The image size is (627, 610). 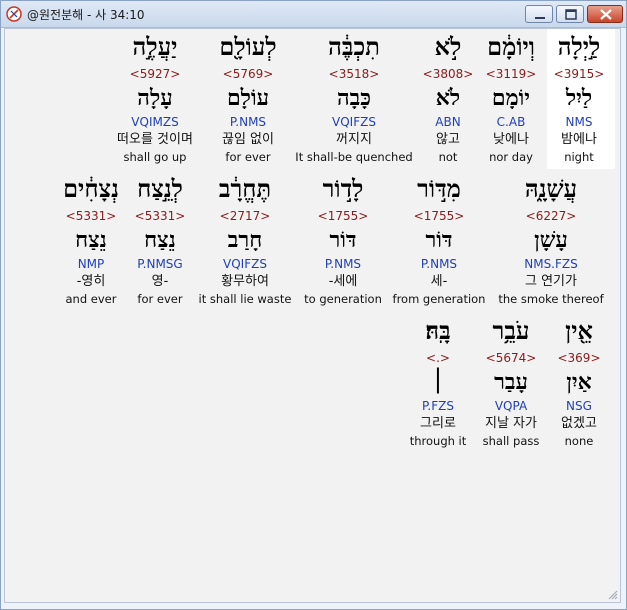 What do you see at coordinates (551, 299) in the screenshot?
I see `english-gloss: the smoke thereof` at bounding box center [551, 299].